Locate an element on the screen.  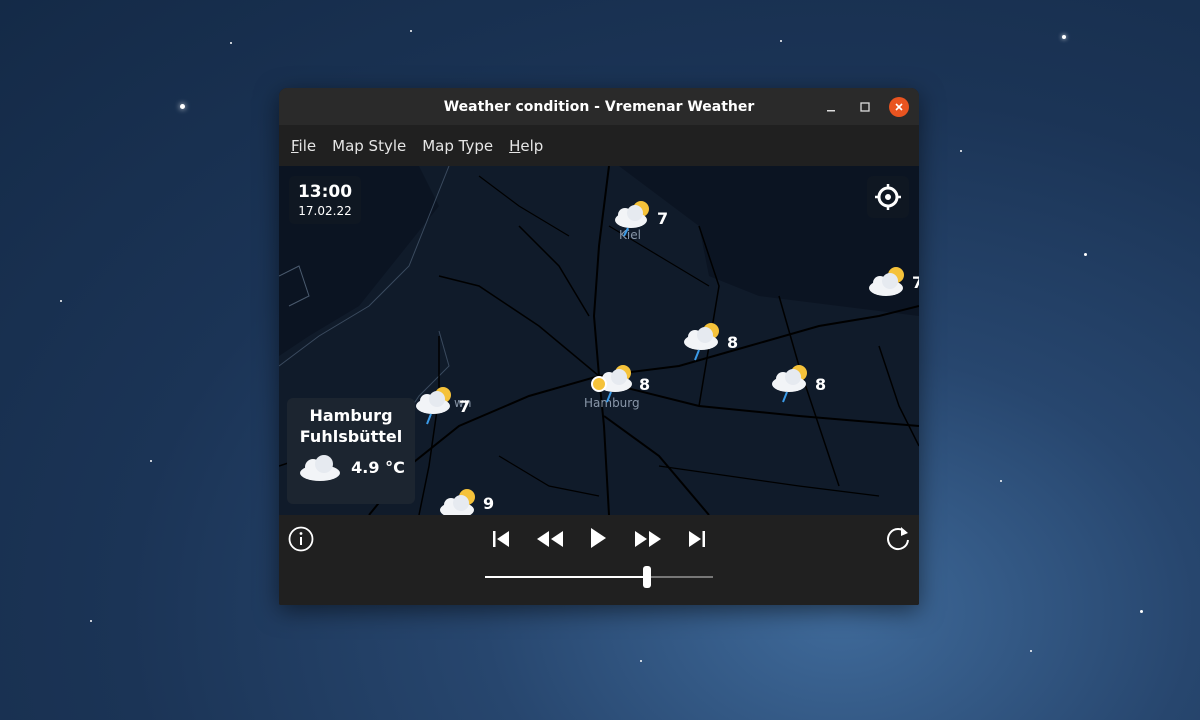
rewind-button is located at coordinates (550, 539).